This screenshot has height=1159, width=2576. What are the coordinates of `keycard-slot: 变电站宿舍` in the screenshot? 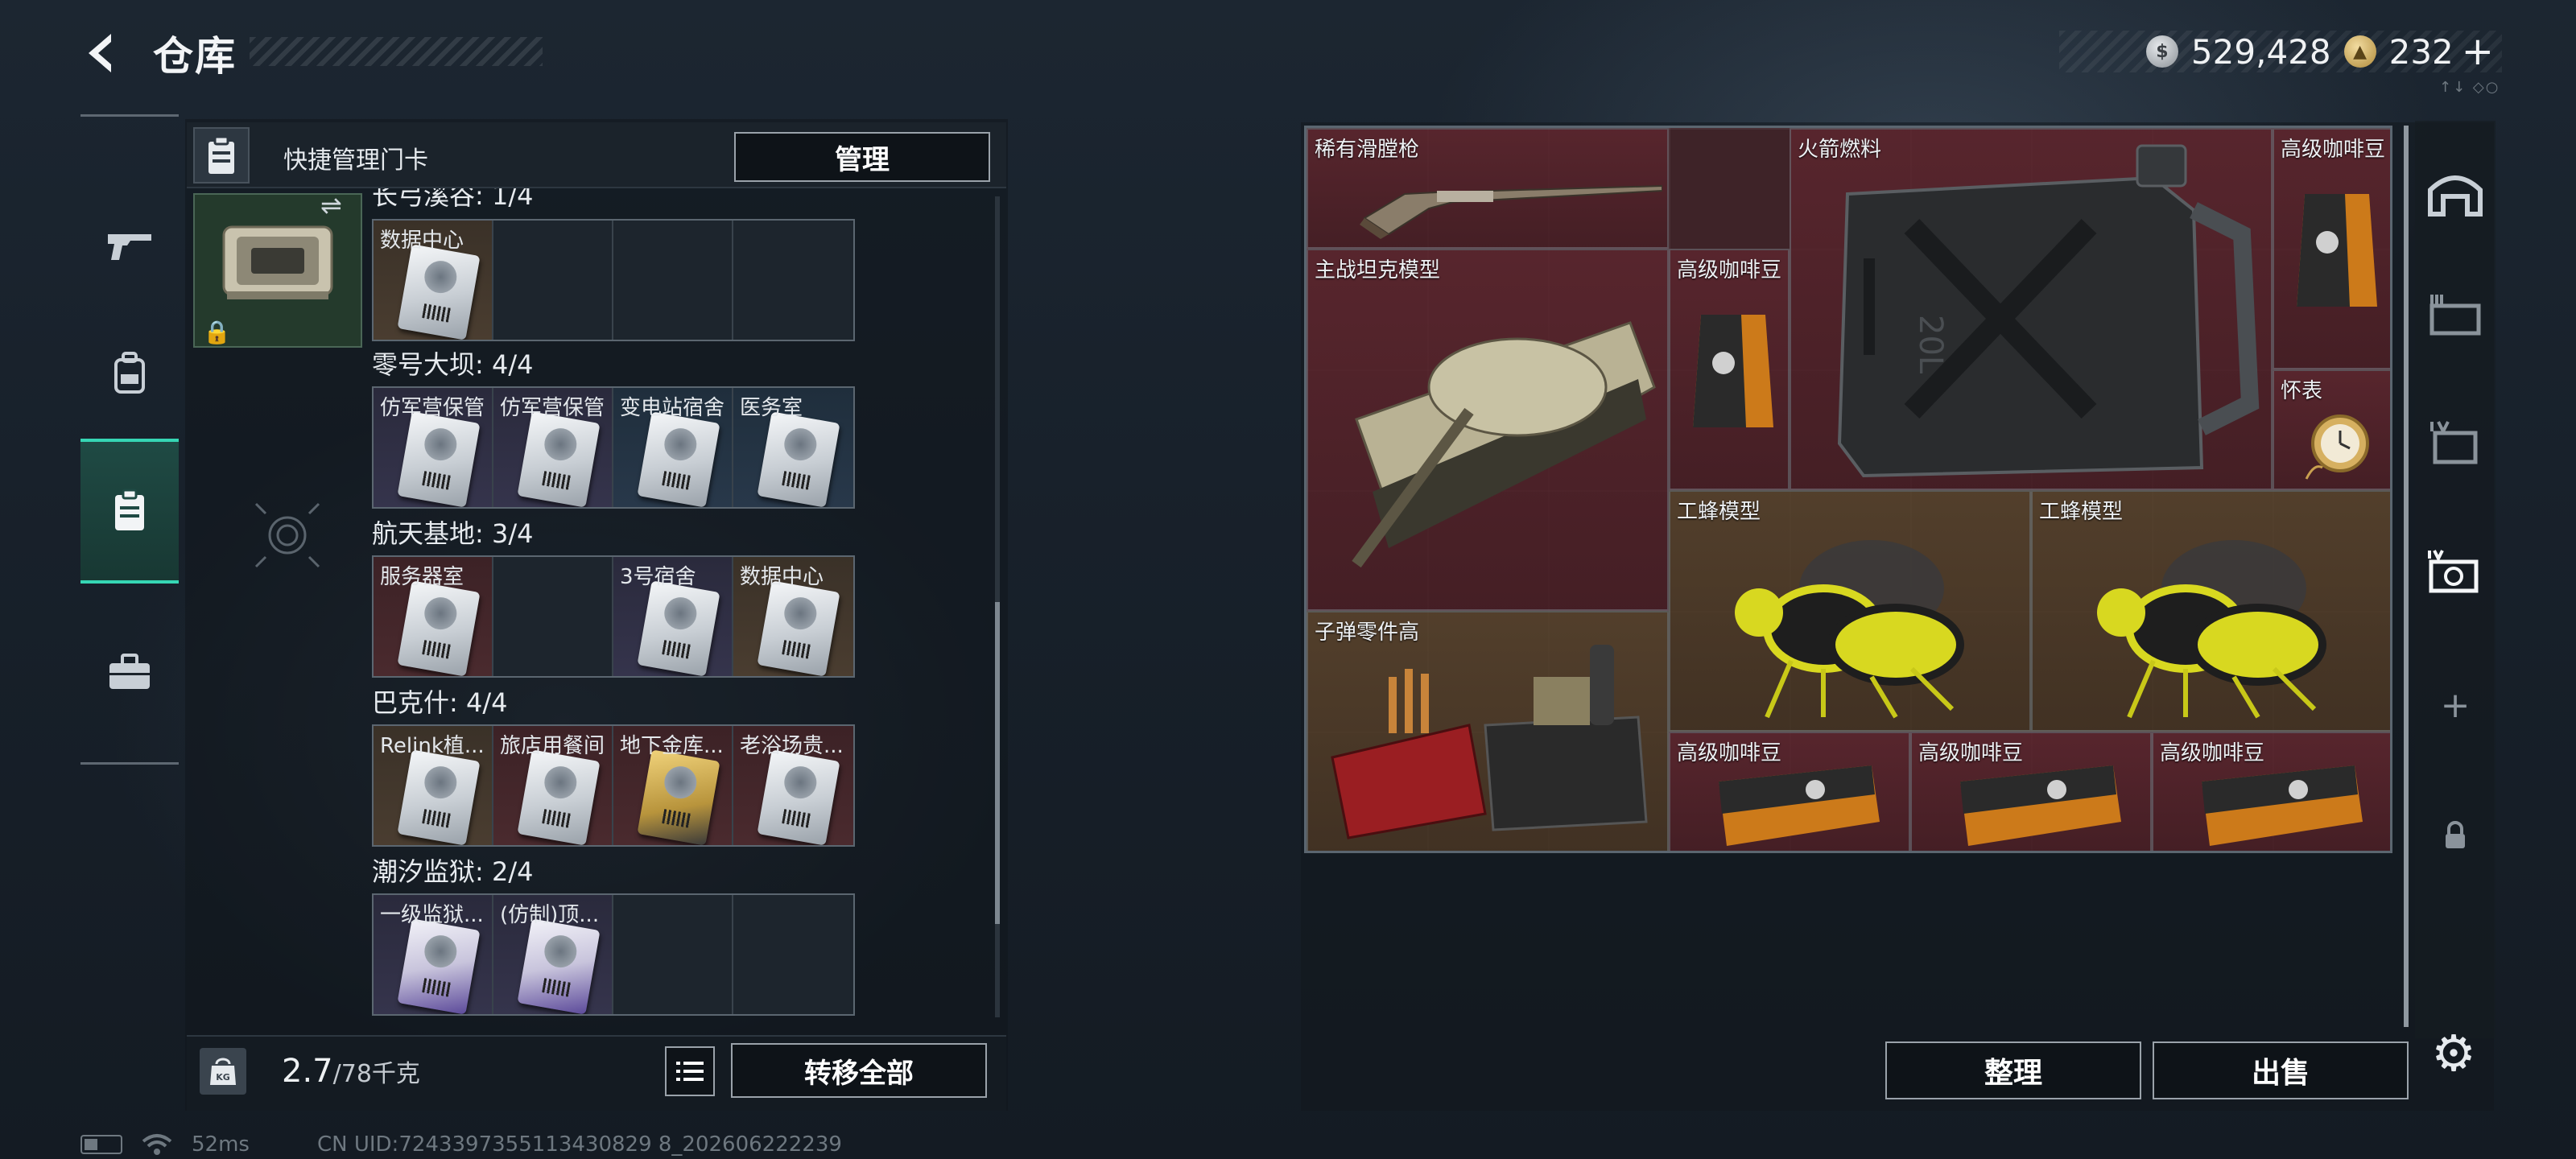 It's located at (673, 447).